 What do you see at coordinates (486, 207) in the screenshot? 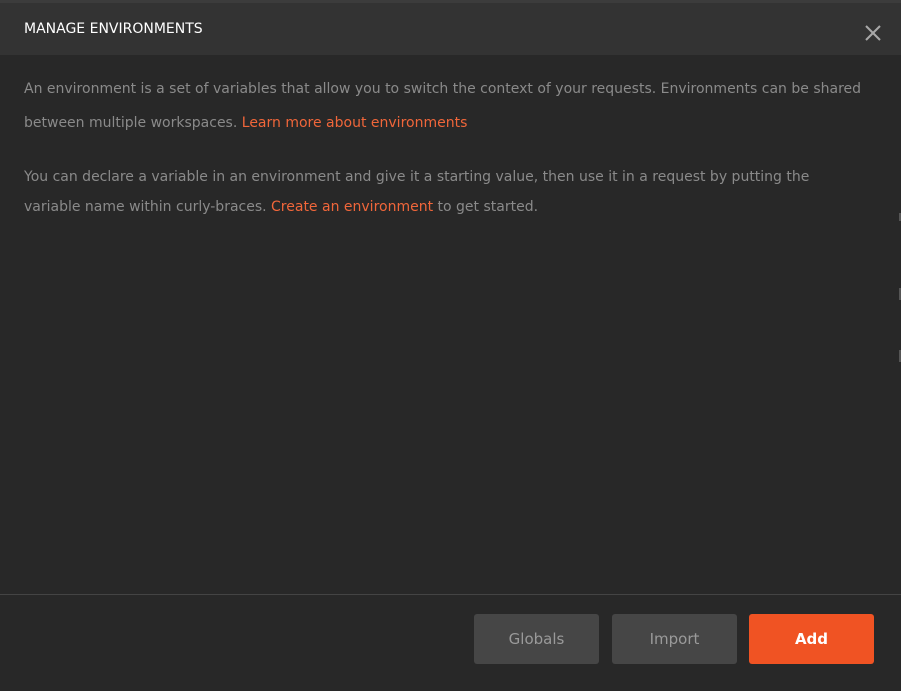
I see `get-started-text: to get started.` at bounding box center [486, 207].